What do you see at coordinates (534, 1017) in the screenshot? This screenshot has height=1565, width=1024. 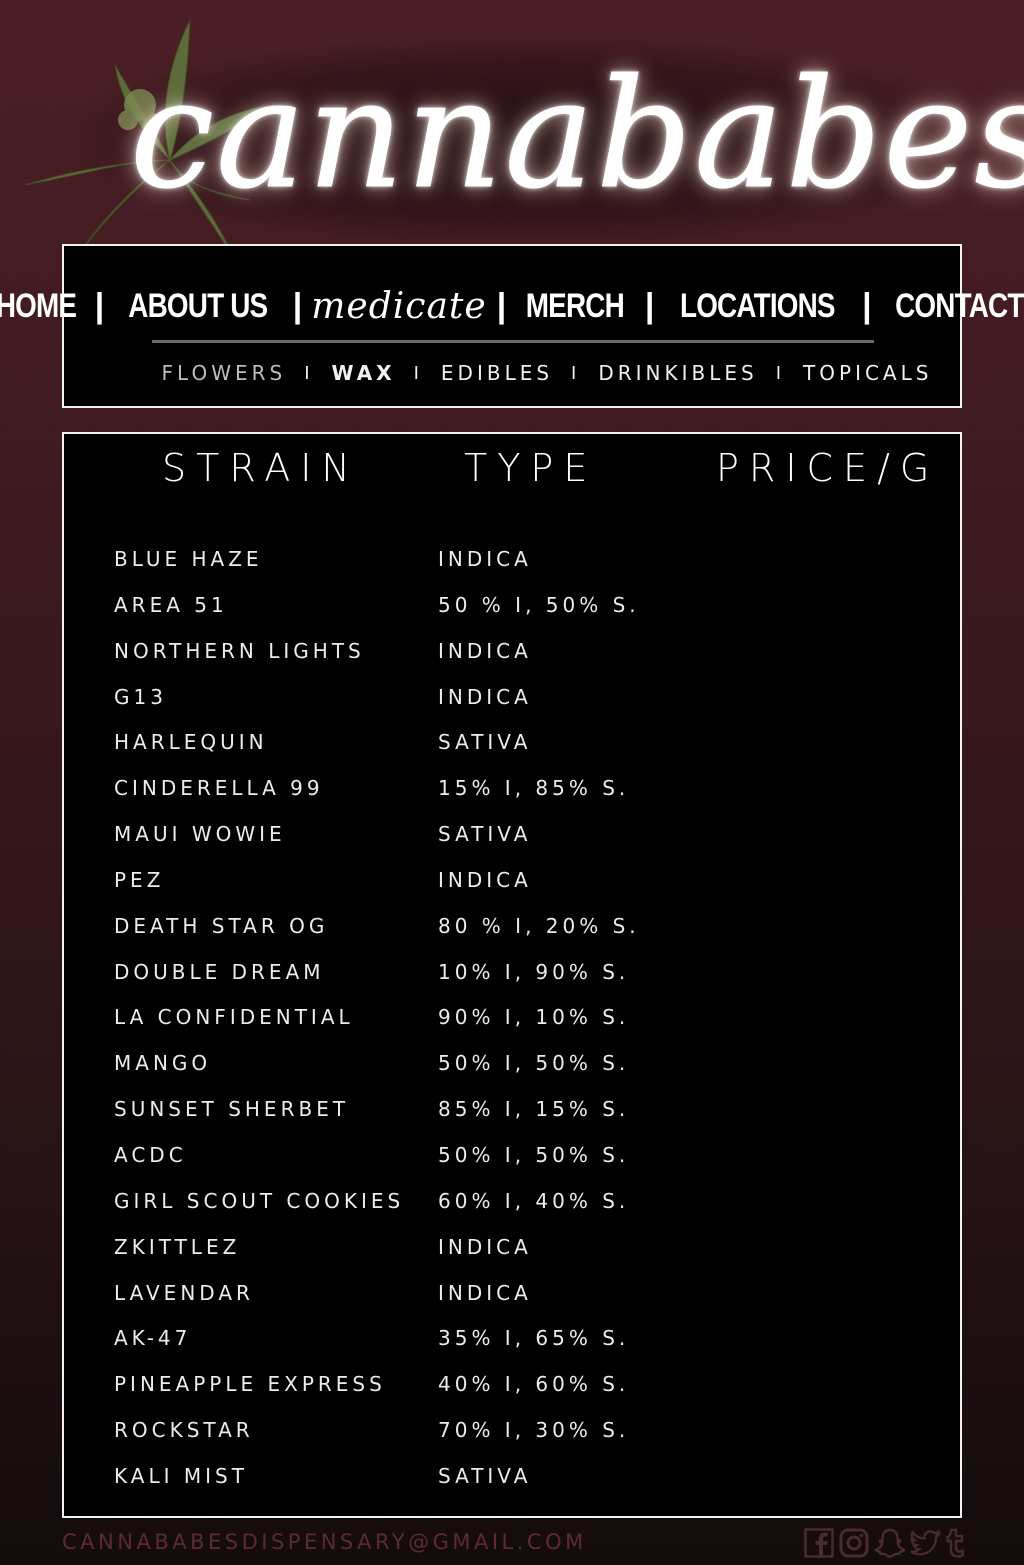 I see `strain-type: 90% I, 10% S.` at bounding box center [534, 1017].